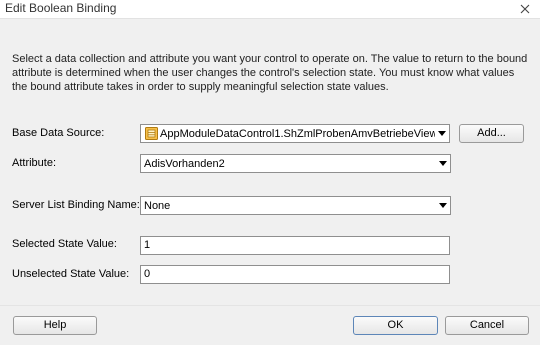  Describe the element at coordinates (295, 274) in the screenshot. I see `unselected-state-input: 0` at that location.